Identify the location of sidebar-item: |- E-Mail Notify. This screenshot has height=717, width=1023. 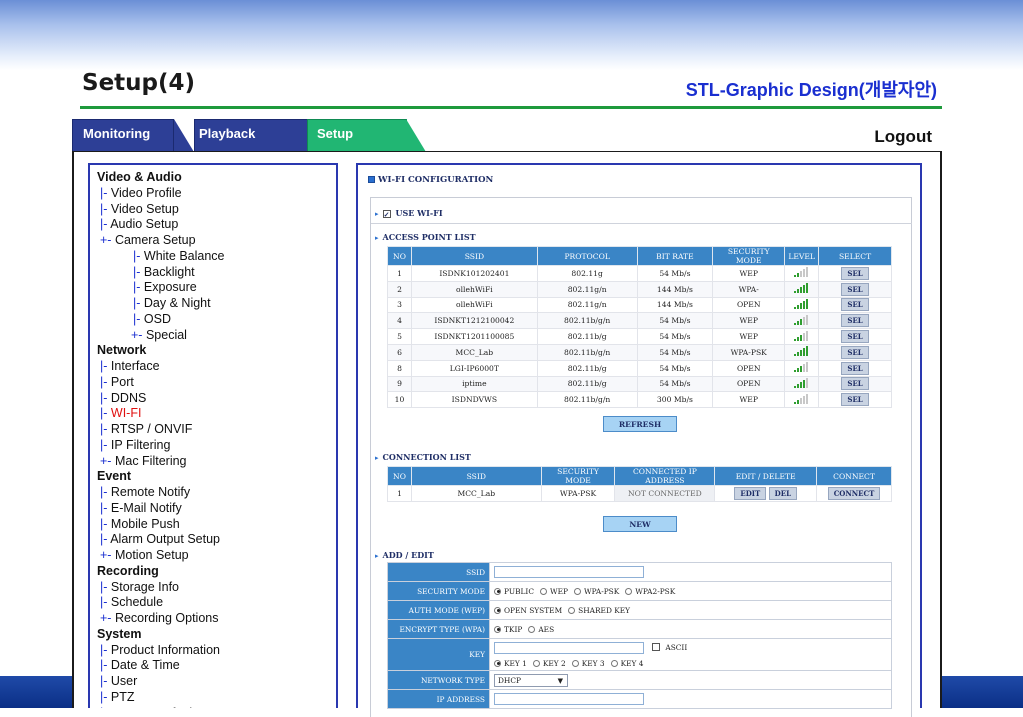
(216, 509).